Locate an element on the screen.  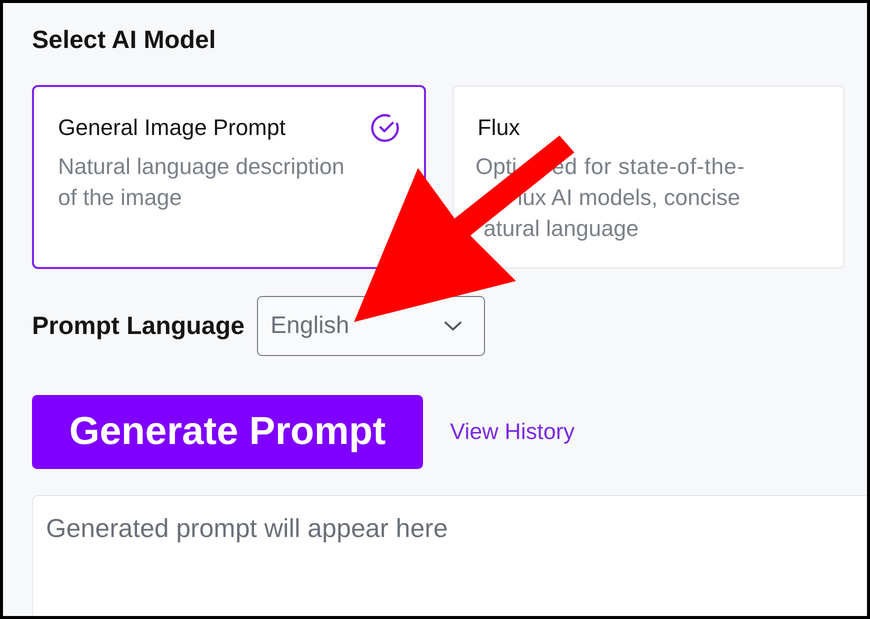
model-card: General Image Prompt Natural language description of the image is located at coordinates (229, 177).